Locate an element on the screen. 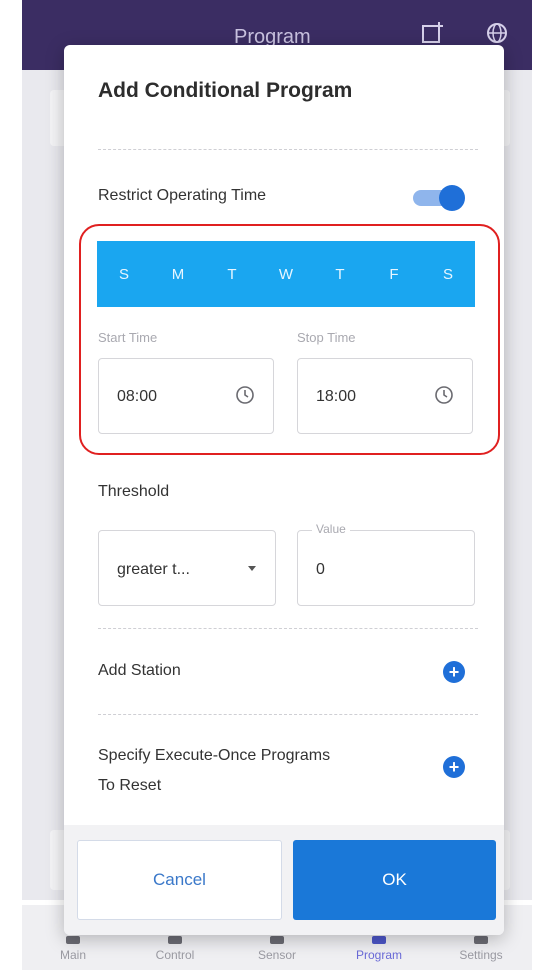  cancel-button: Cancel is located at coordinates (179, 880).